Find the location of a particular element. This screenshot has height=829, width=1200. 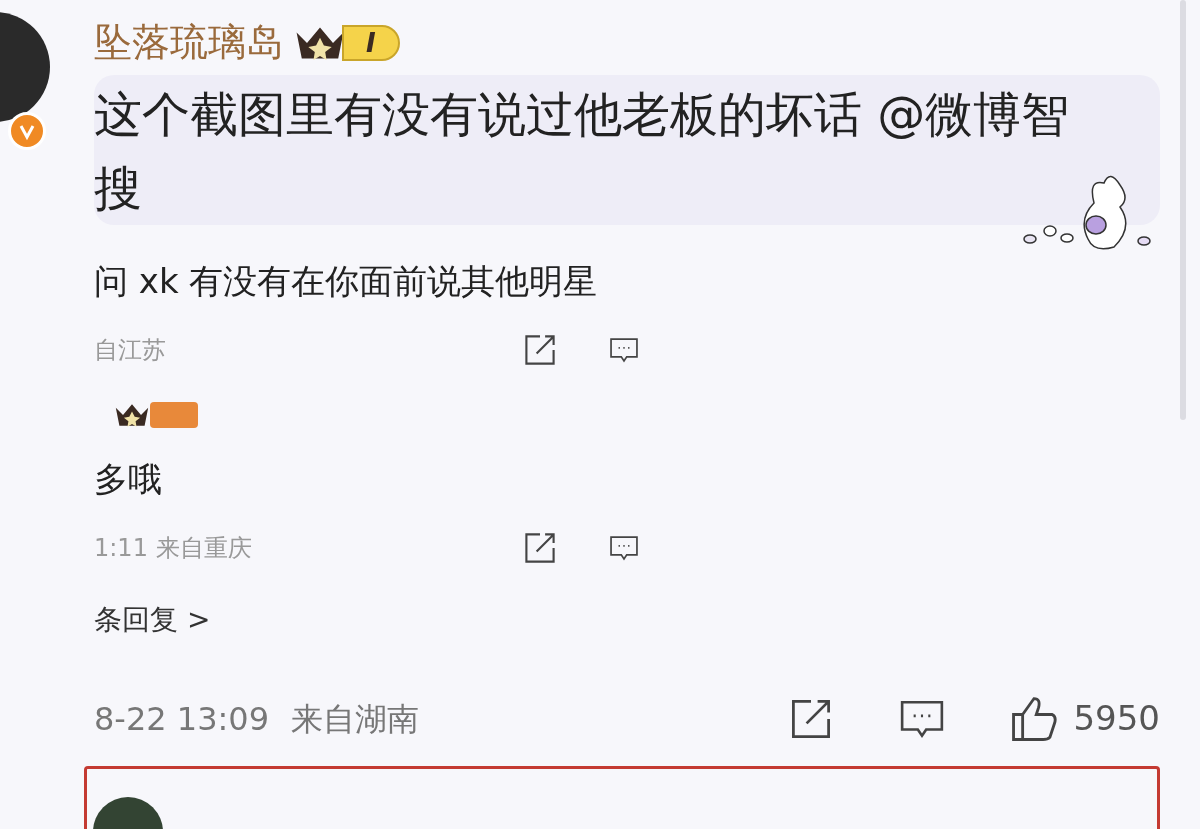

reply-meta: 1:11 来自重庆 is located at coordinates (173, 548).